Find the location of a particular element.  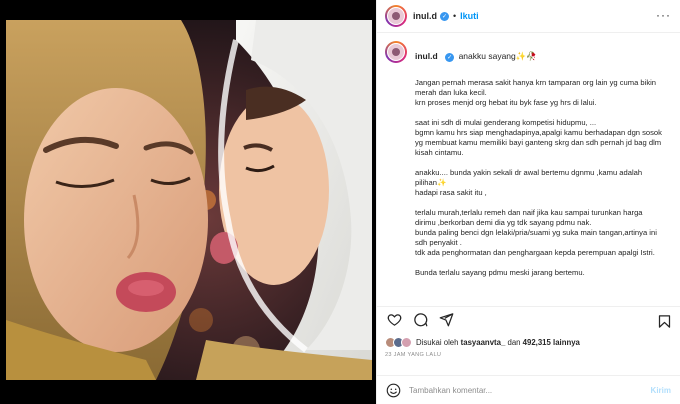

caption-username: inul.d is located at coordinates (426, 56).